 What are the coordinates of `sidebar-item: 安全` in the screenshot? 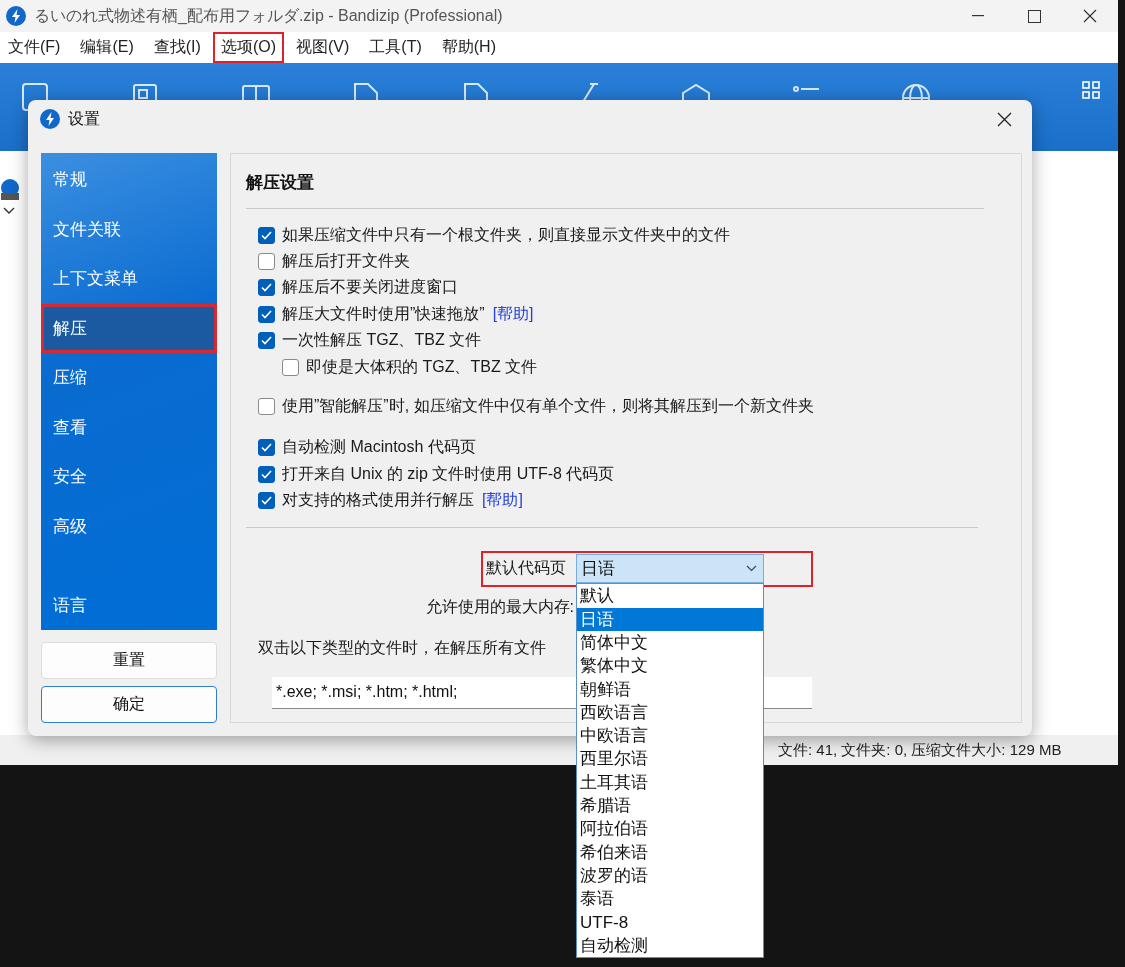 It's located at (129, 477).